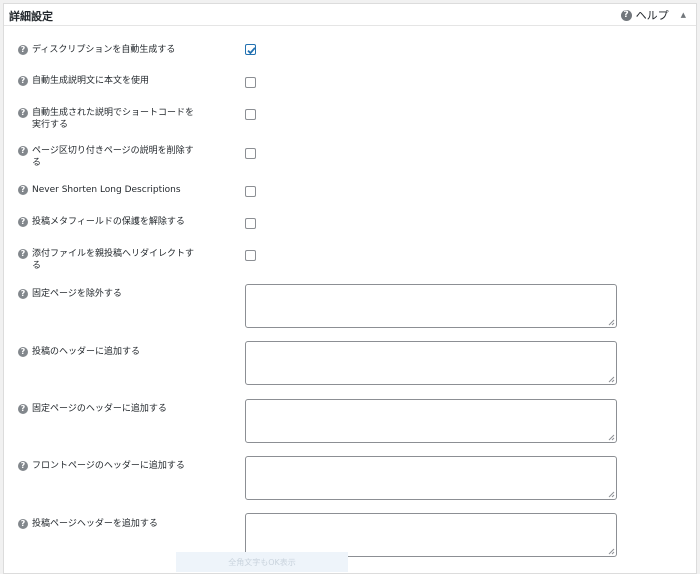  I want to click on setting-label: ディスクリプションを自動生成する, so click(104, 50).